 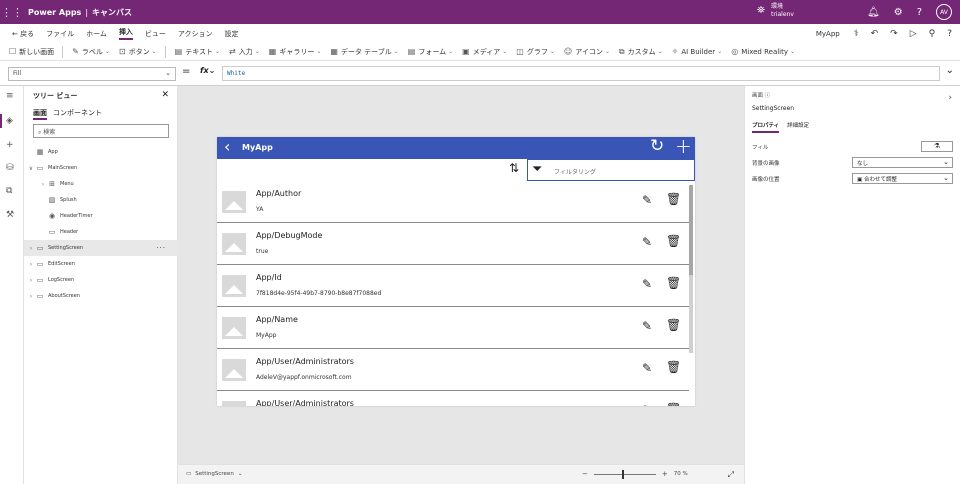 I want to click on avatar: AV, so click(x=944, y=12).